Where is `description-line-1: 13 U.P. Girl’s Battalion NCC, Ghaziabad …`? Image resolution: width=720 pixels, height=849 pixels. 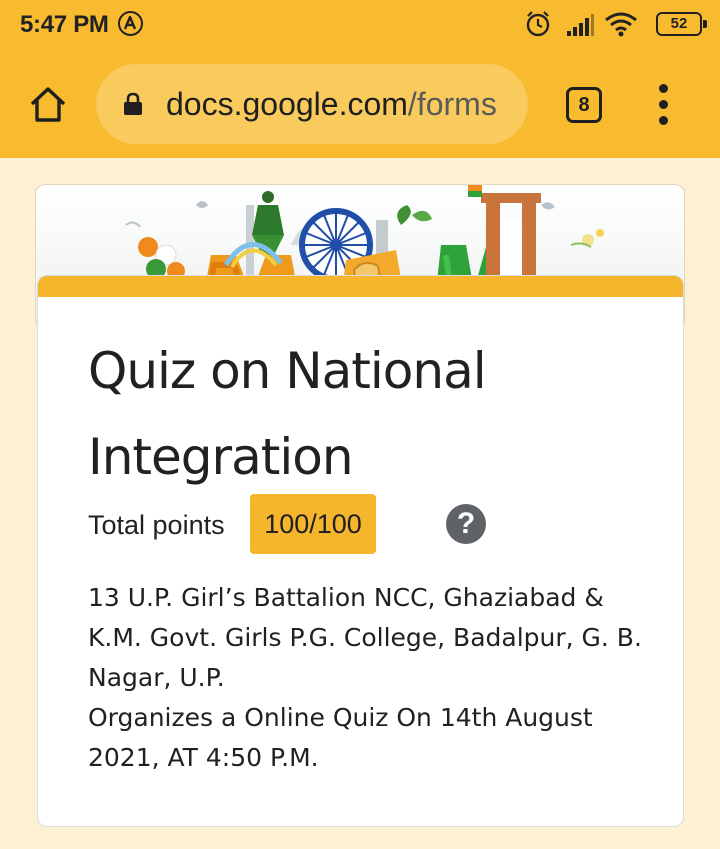 description-line-1: 13 U.P. Girl’s Battalion NCC, Ghaziabad … is located at coordinates (365, 637).